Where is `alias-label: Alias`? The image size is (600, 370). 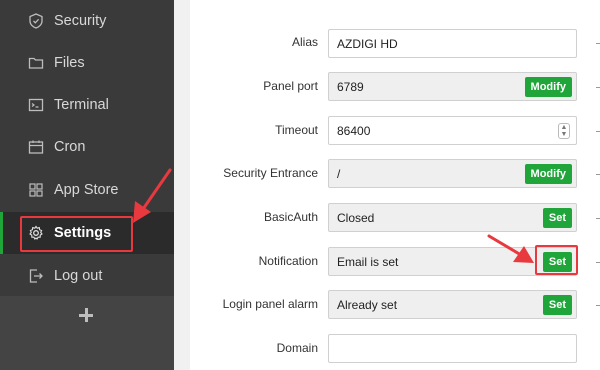
alias-label: Alias is located at coordinates (304, 42).